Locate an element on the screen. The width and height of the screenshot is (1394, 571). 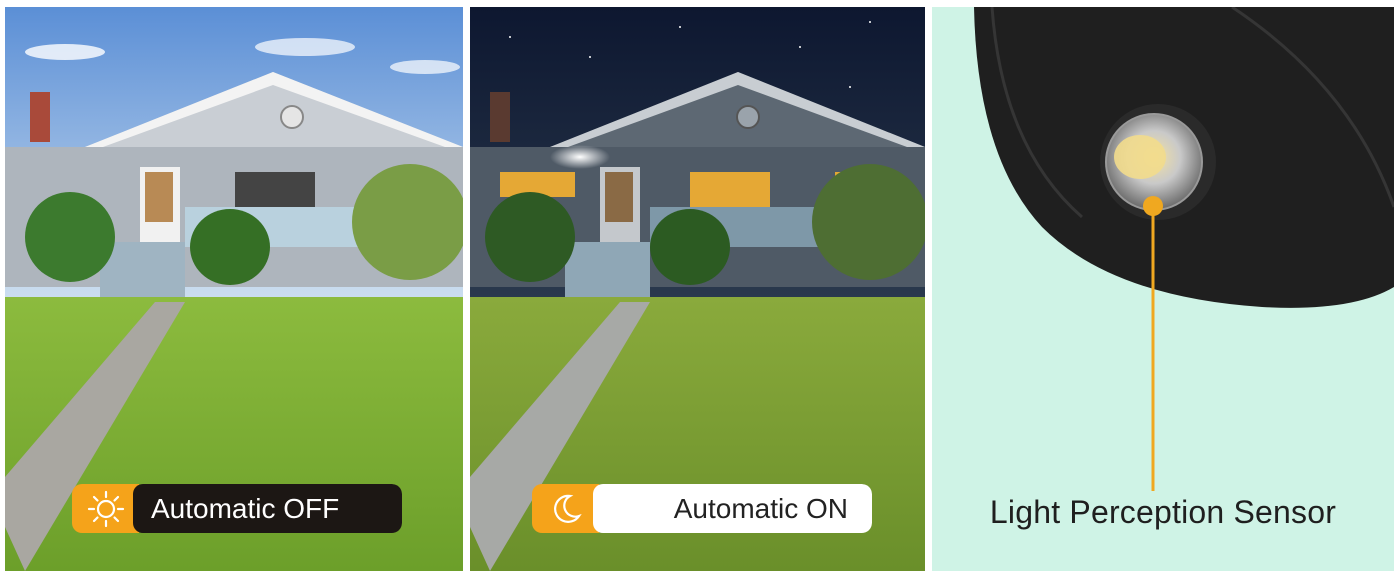
sun-icon is located at coordinates (105, 508).